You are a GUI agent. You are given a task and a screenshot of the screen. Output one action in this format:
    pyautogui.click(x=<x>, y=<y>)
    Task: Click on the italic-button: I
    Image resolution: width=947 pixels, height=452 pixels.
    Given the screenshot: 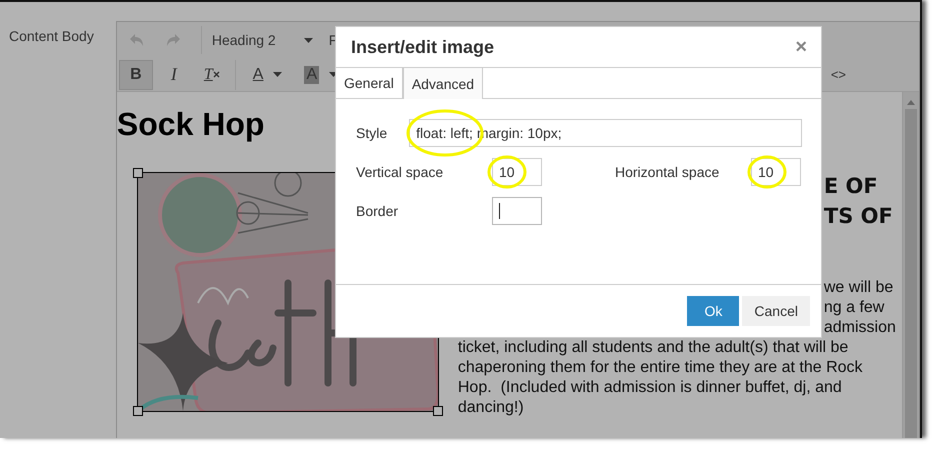 What is the action you would take?
    pyautogui.click(x=173, y=75)
    